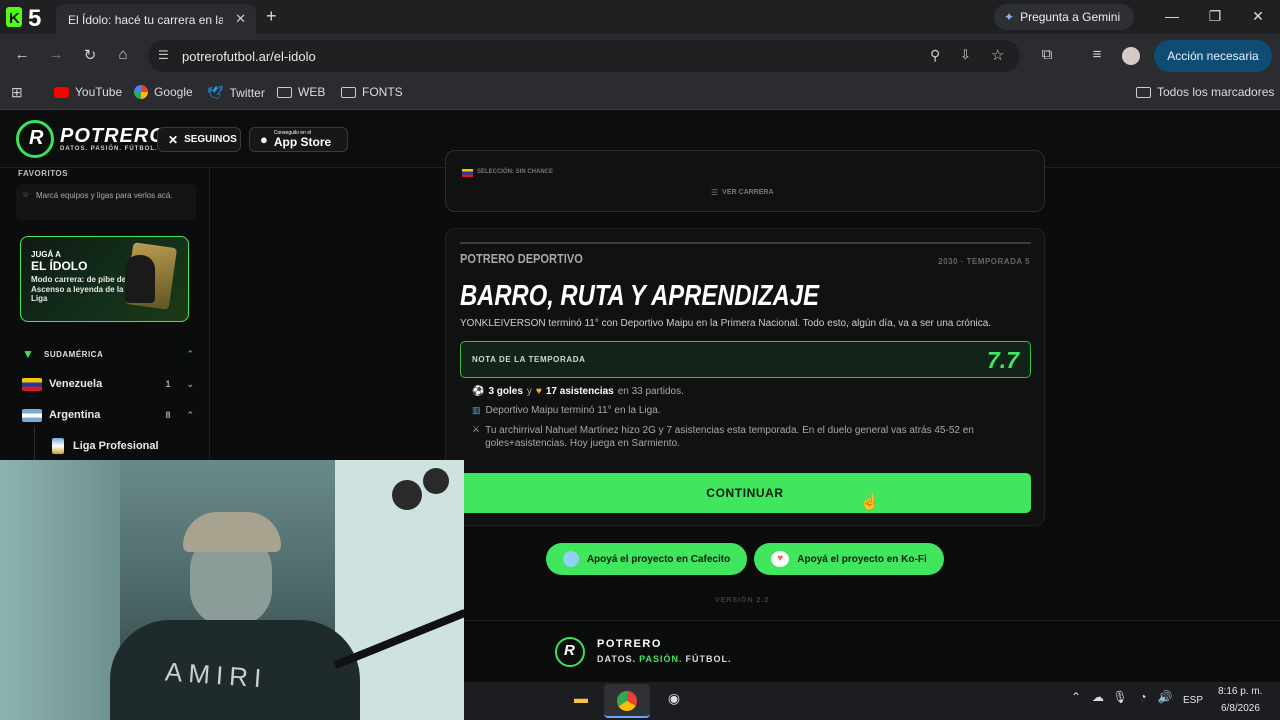 This screenshot has width=1280, height=720. I want to click on forward-icon: →, so click(56, 54).